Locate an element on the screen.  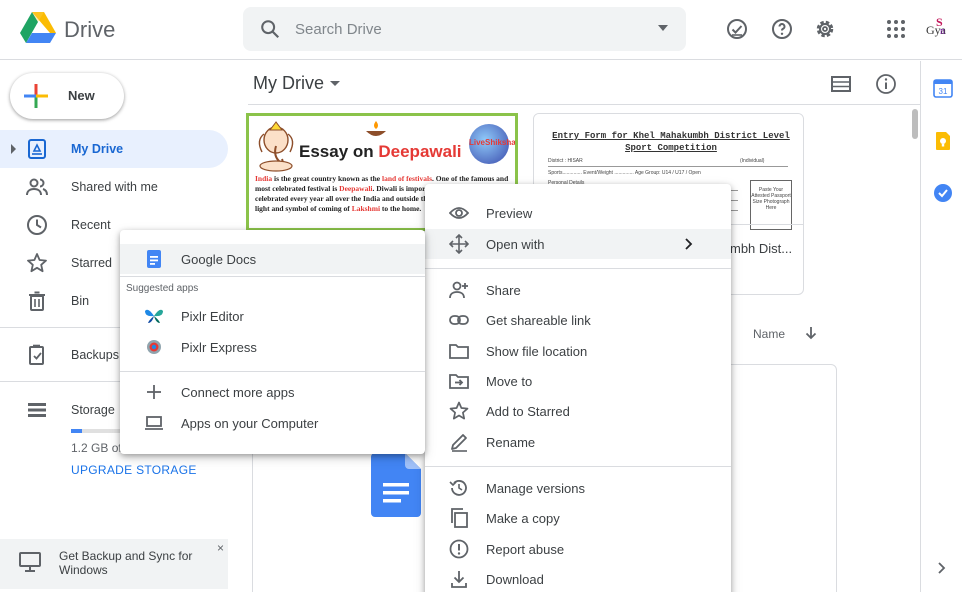
brand-logo-text: LiveShiksha is located at coordinates (492, 142).